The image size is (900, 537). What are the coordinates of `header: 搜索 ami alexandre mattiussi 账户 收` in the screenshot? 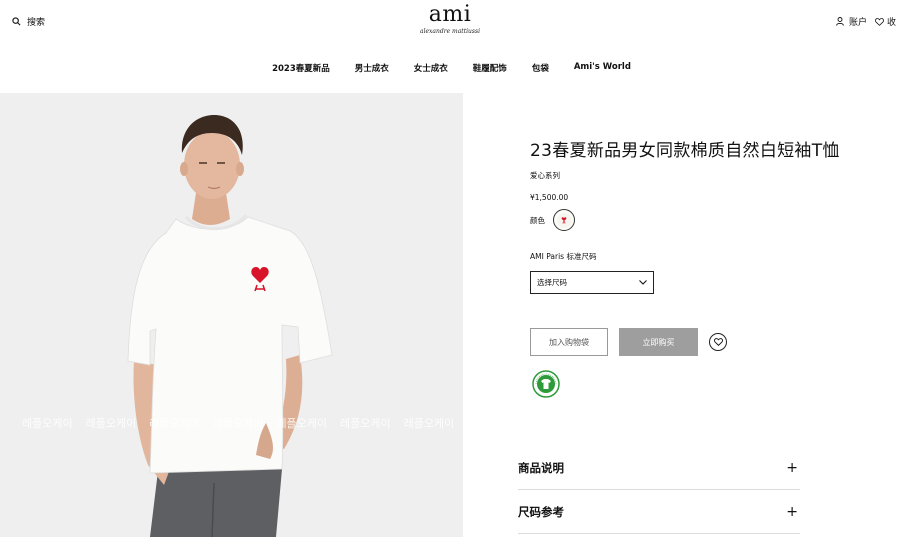 It's located at (450, 22).